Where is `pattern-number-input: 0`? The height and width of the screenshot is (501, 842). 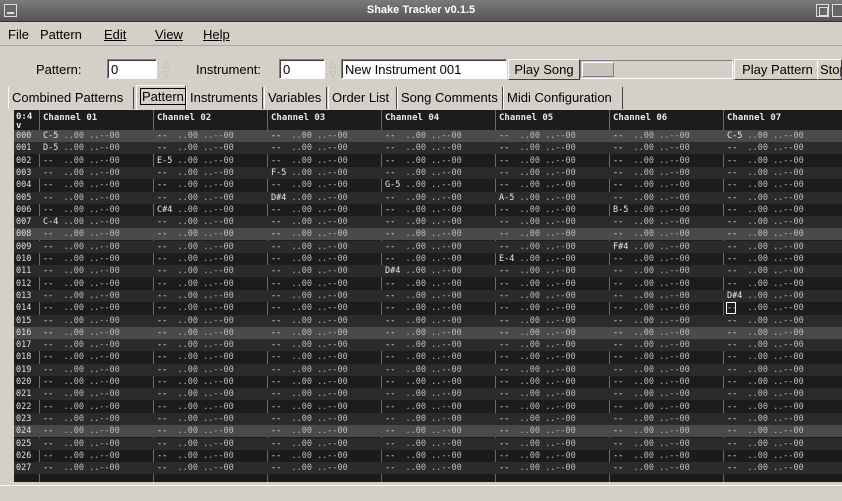 pattern-number-input: 0 is located at coordinates (132, 69).